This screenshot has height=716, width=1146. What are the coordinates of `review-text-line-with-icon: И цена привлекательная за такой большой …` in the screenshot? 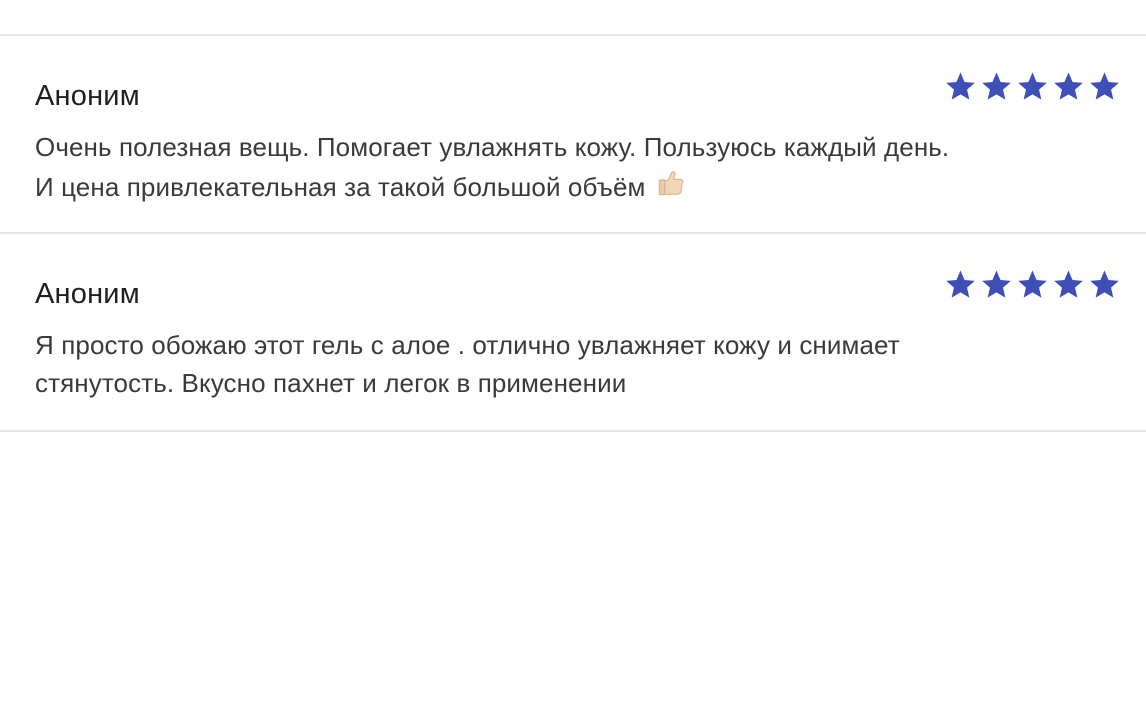 It's located at (575, 186).